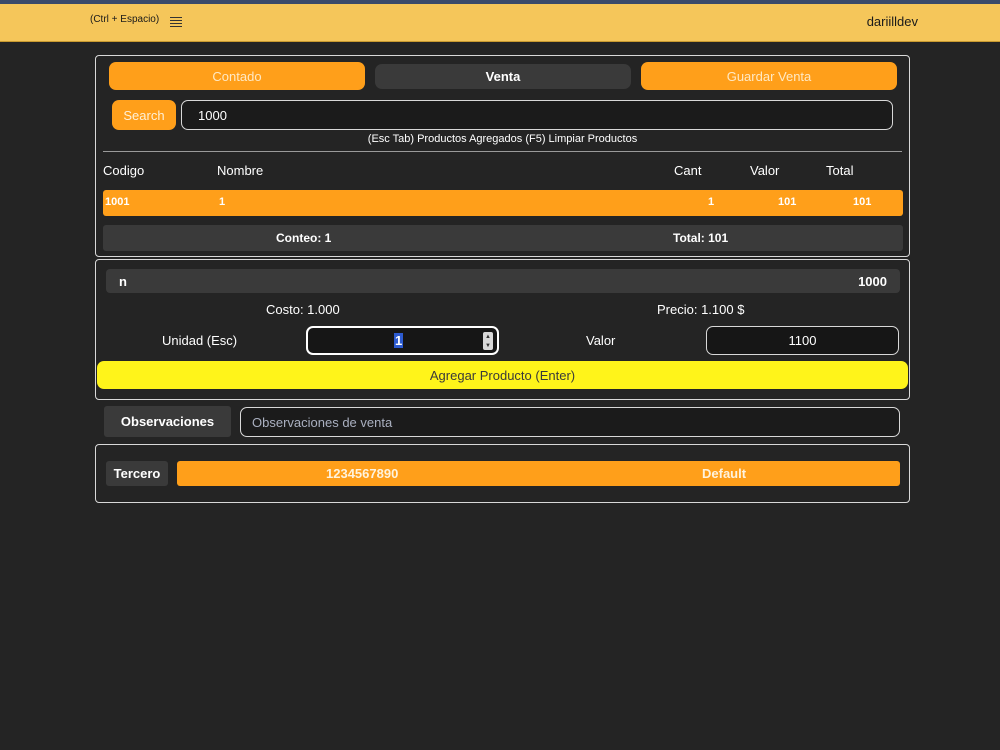 Image resolution: width=1000 pixels, height=750 pixels. I want to click on username: dariilldev, so click(892, 21).